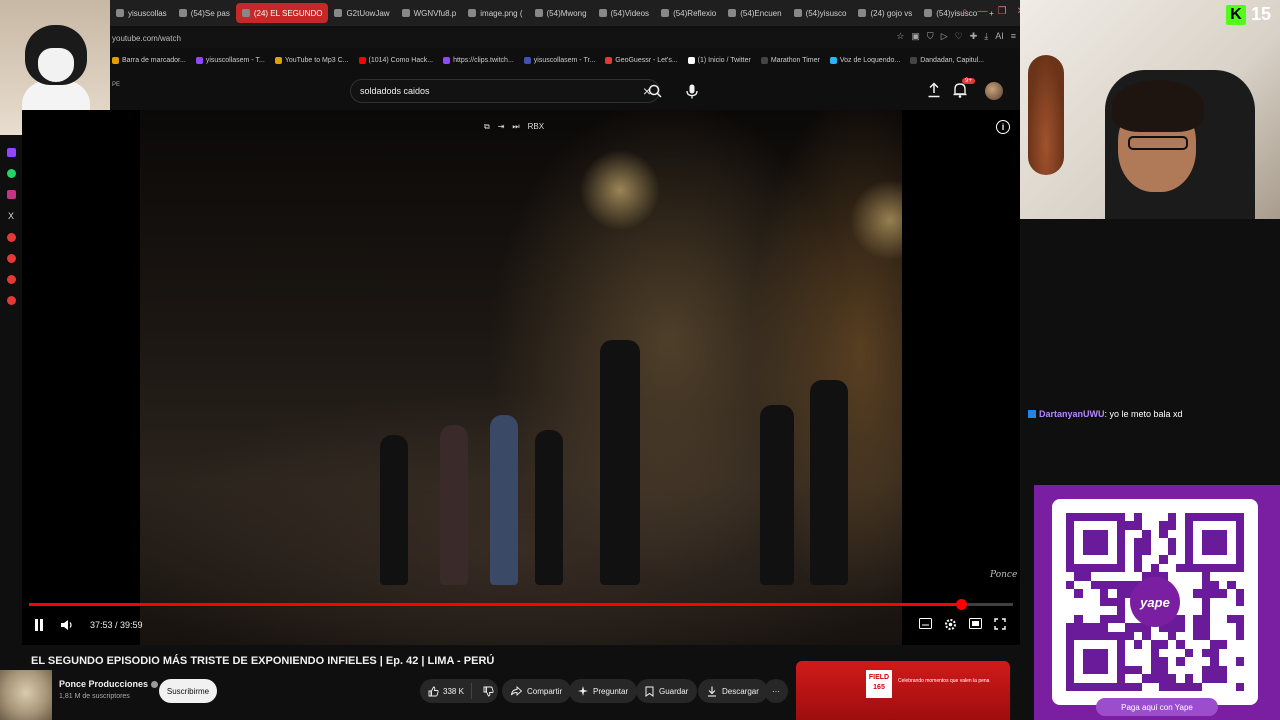 This screenshot has width=1280, height=720. I want to click on more-actions-button: ···, so click(776, 691).